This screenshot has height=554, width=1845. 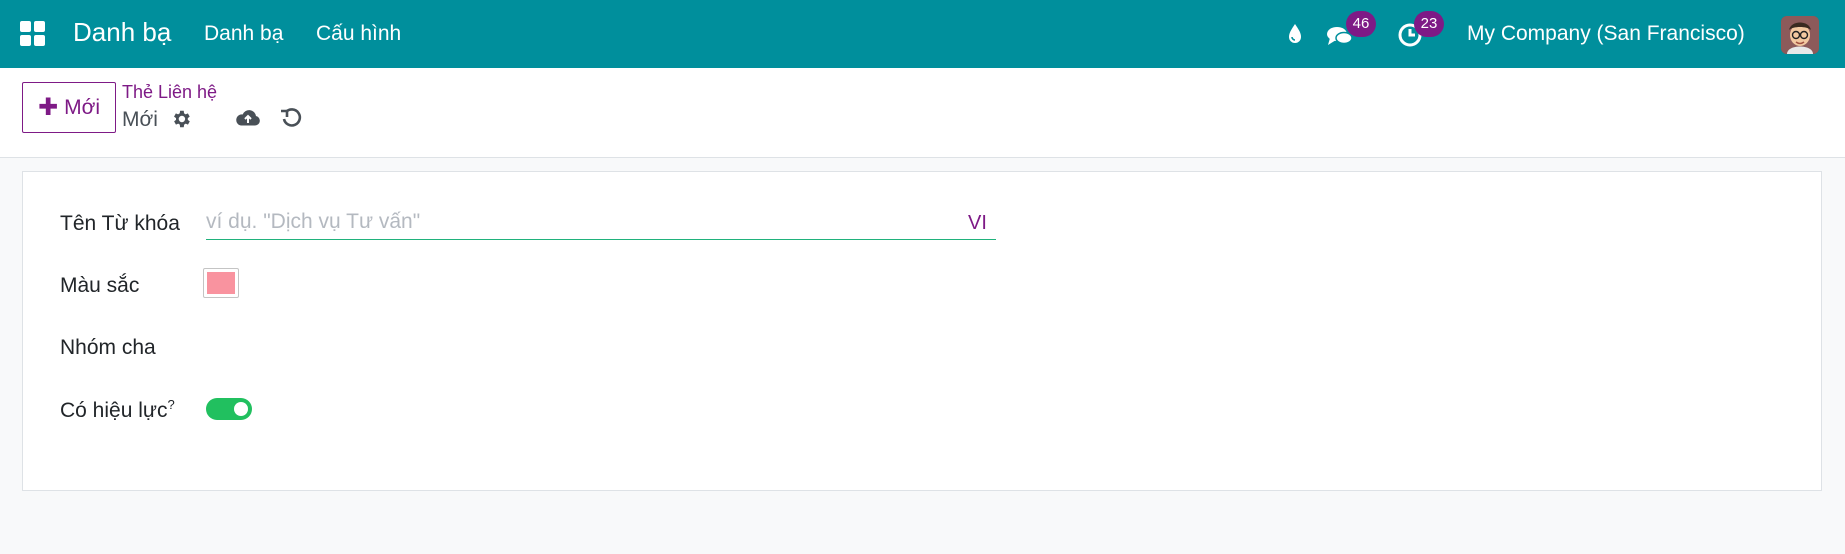 I want to click on company-switcher: My Company (San Francisco), so click(x=1606, y=34).